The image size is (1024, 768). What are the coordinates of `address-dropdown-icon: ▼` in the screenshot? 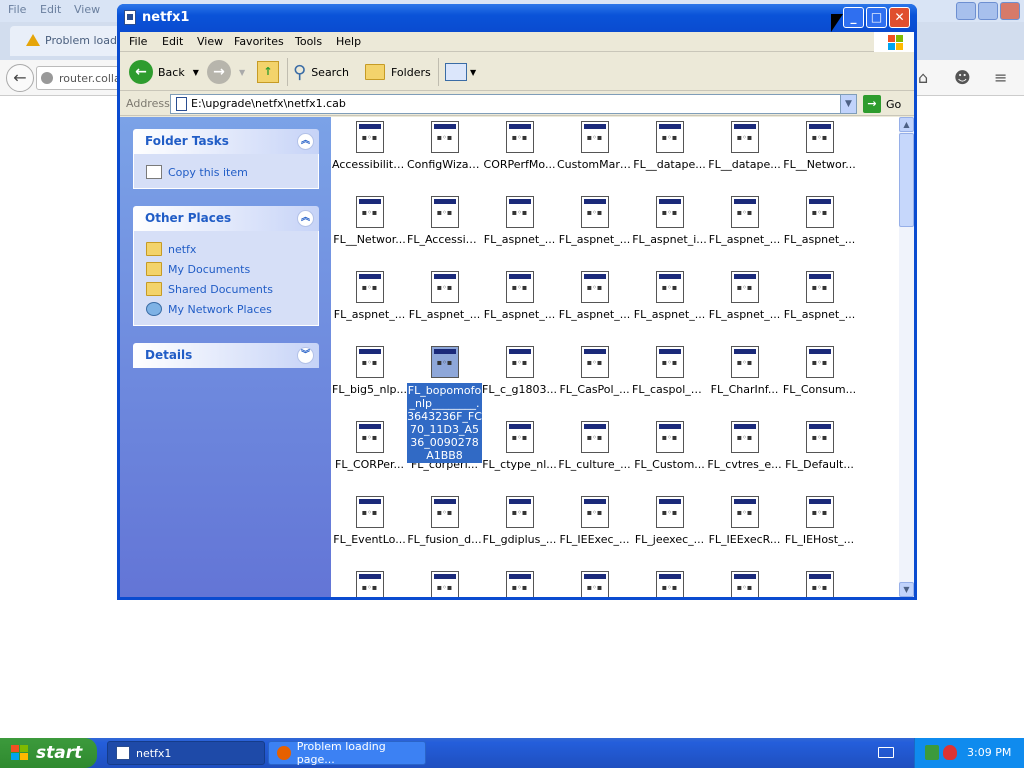 It's located at (848, 104).